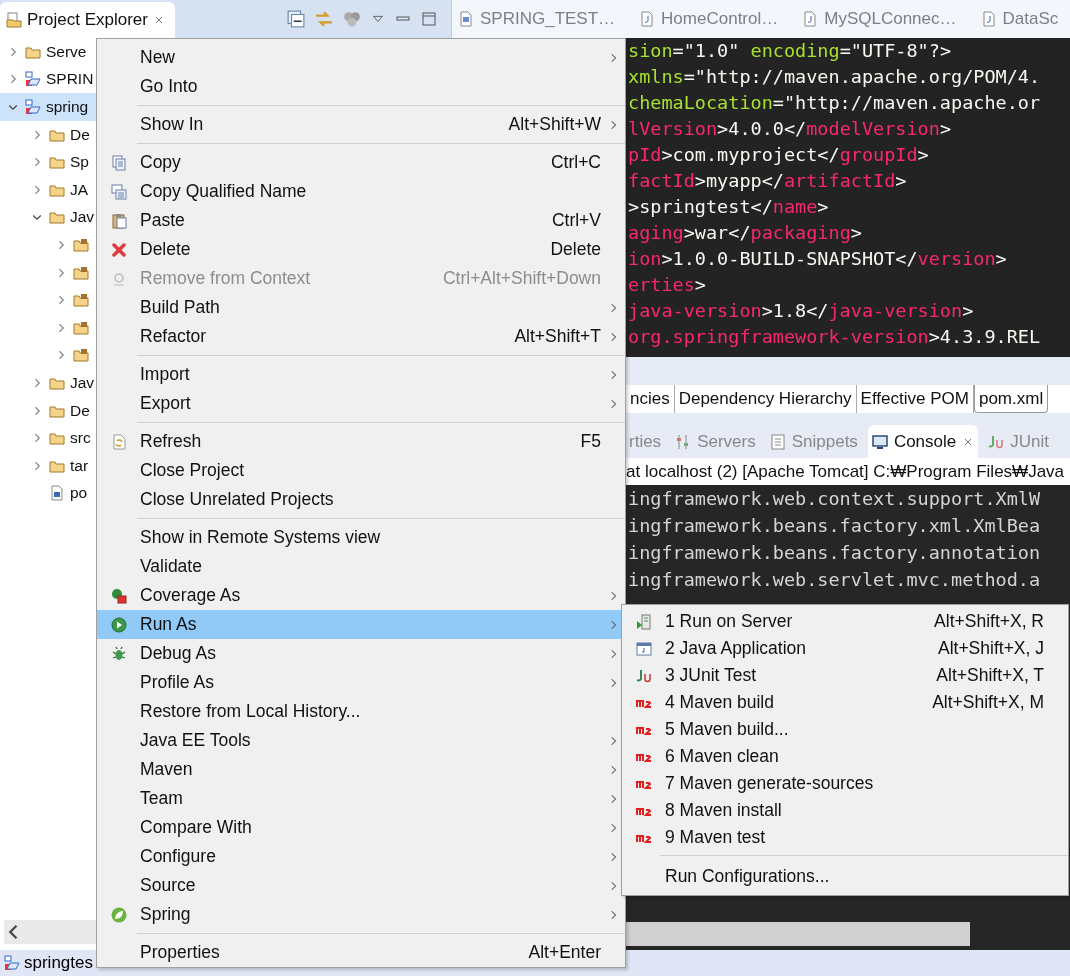 The image size is (1070, 976). What do you see at coordinates (66, 51) in the screenshot?
I see `tree-label: Serve` at bounding box center [66, 51].